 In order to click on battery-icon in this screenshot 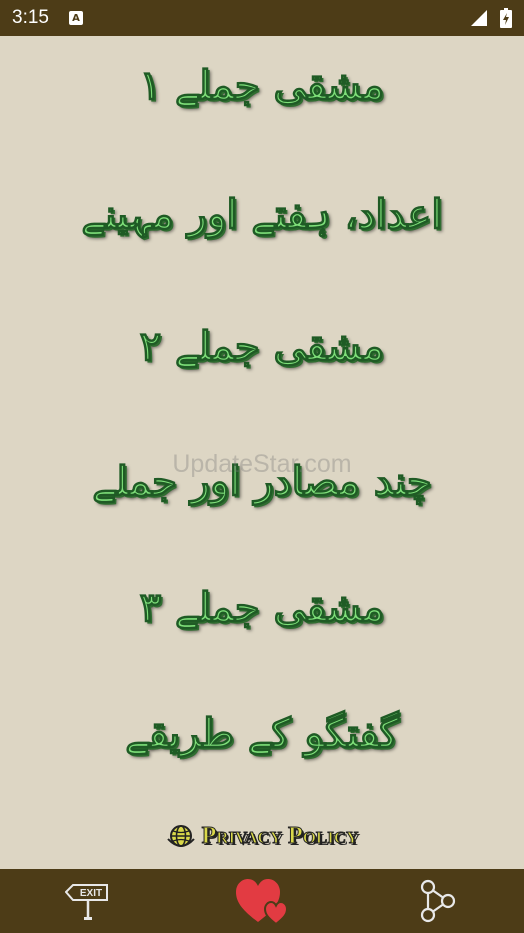, I will do `click(506, 18)`.